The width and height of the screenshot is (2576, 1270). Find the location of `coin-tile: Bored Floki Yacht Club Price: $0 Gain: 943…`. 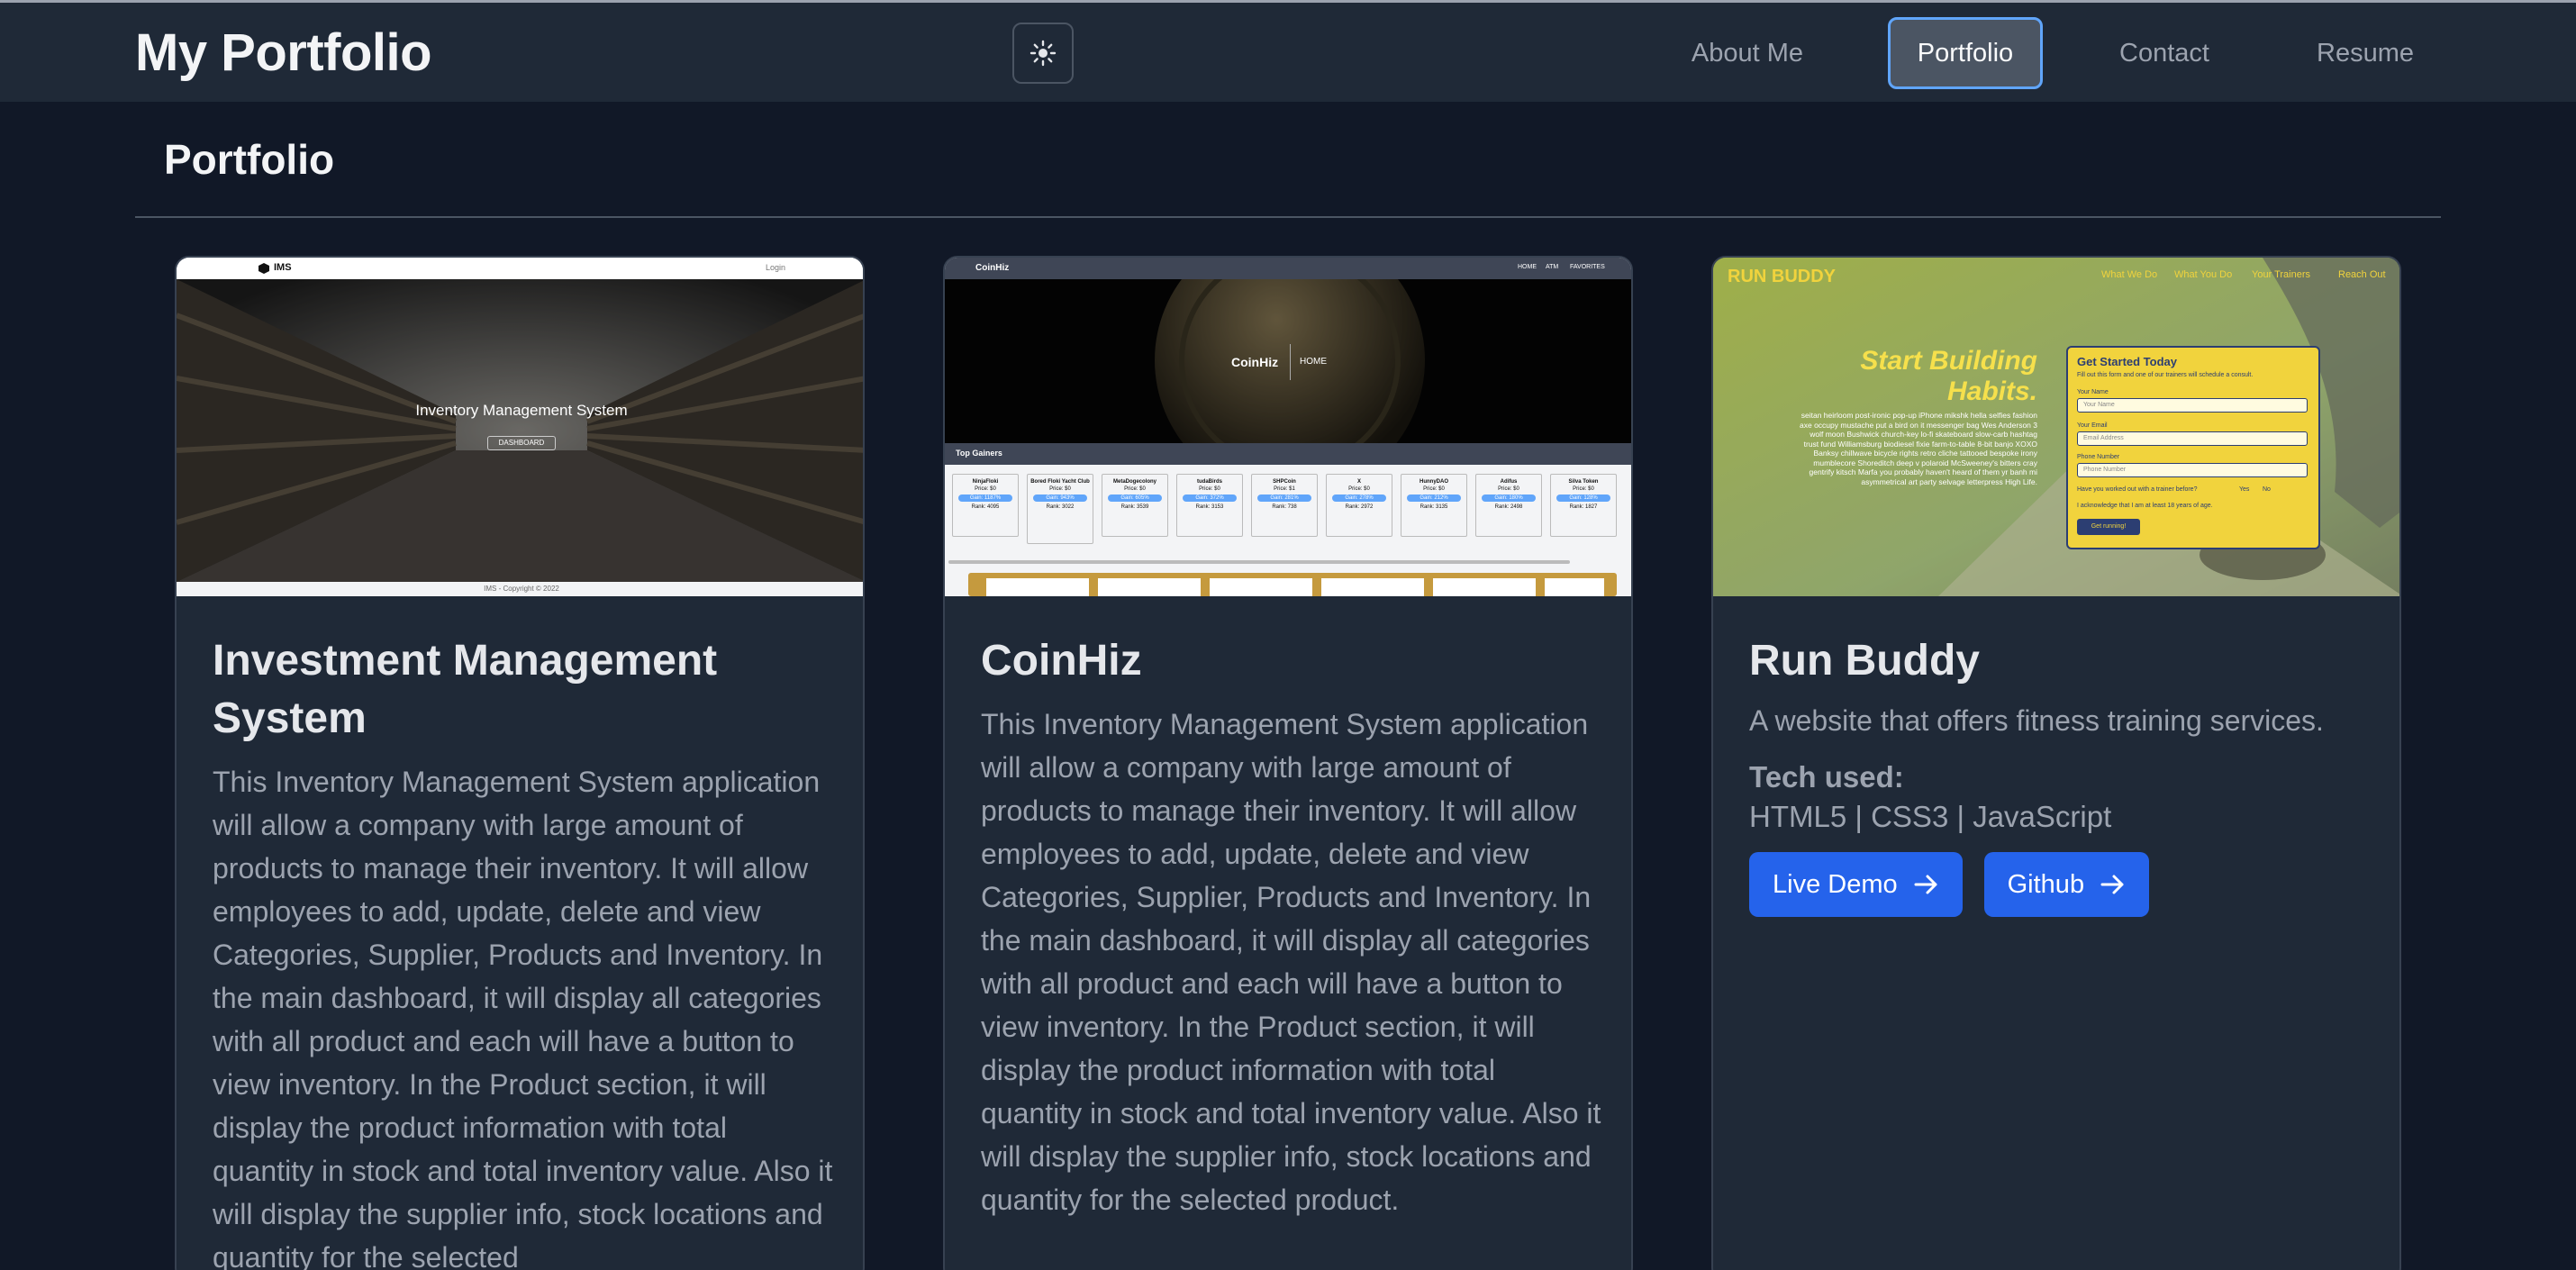

coin-tile: Bored Floki Yacht Club Price: $0 Gain: 943… is located at coordinates (1060, 509).